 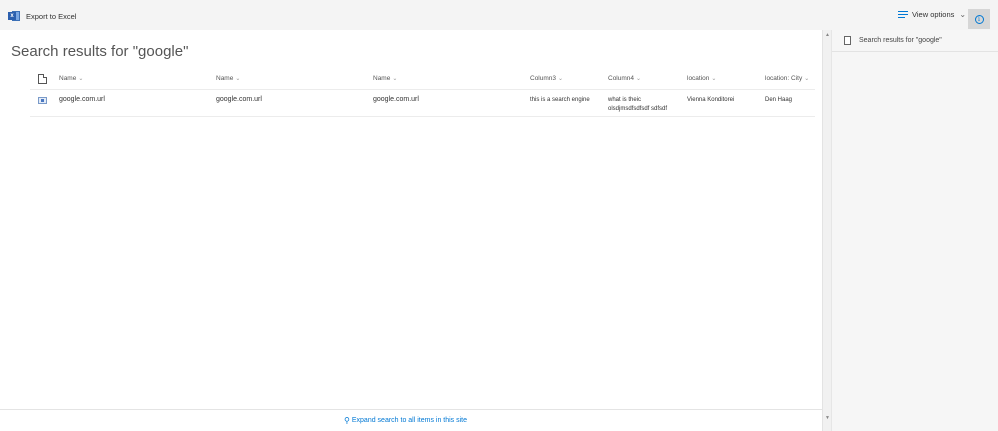 What do you see at coordinates (827, 35) in the screenshot?
I see `scroll-up-arrow-icon: ▲` at bounding box center [827, 35].